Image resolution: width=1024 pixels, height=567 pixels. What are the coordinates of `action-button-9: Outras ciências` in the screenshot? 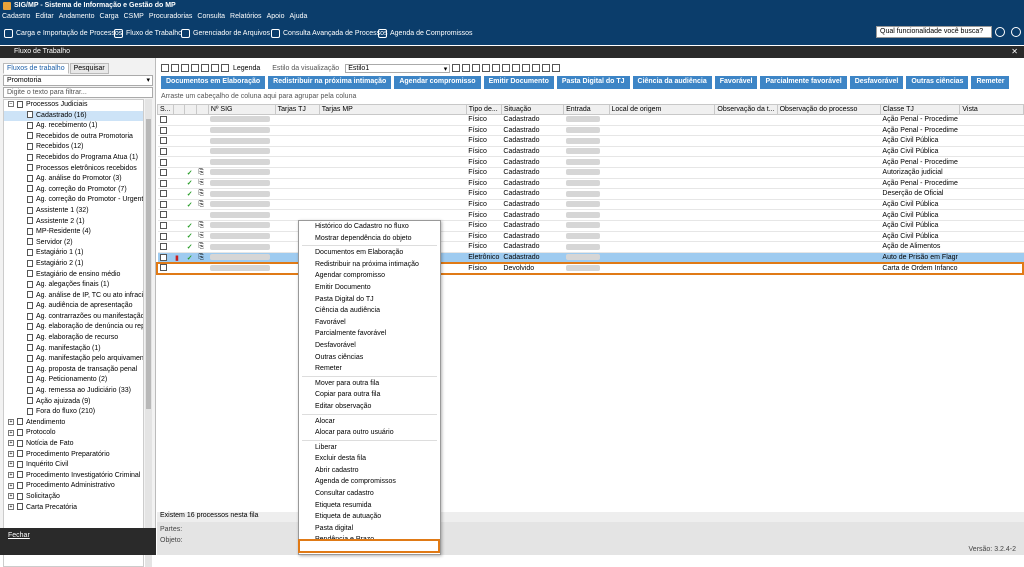 It's located at (937, 82).